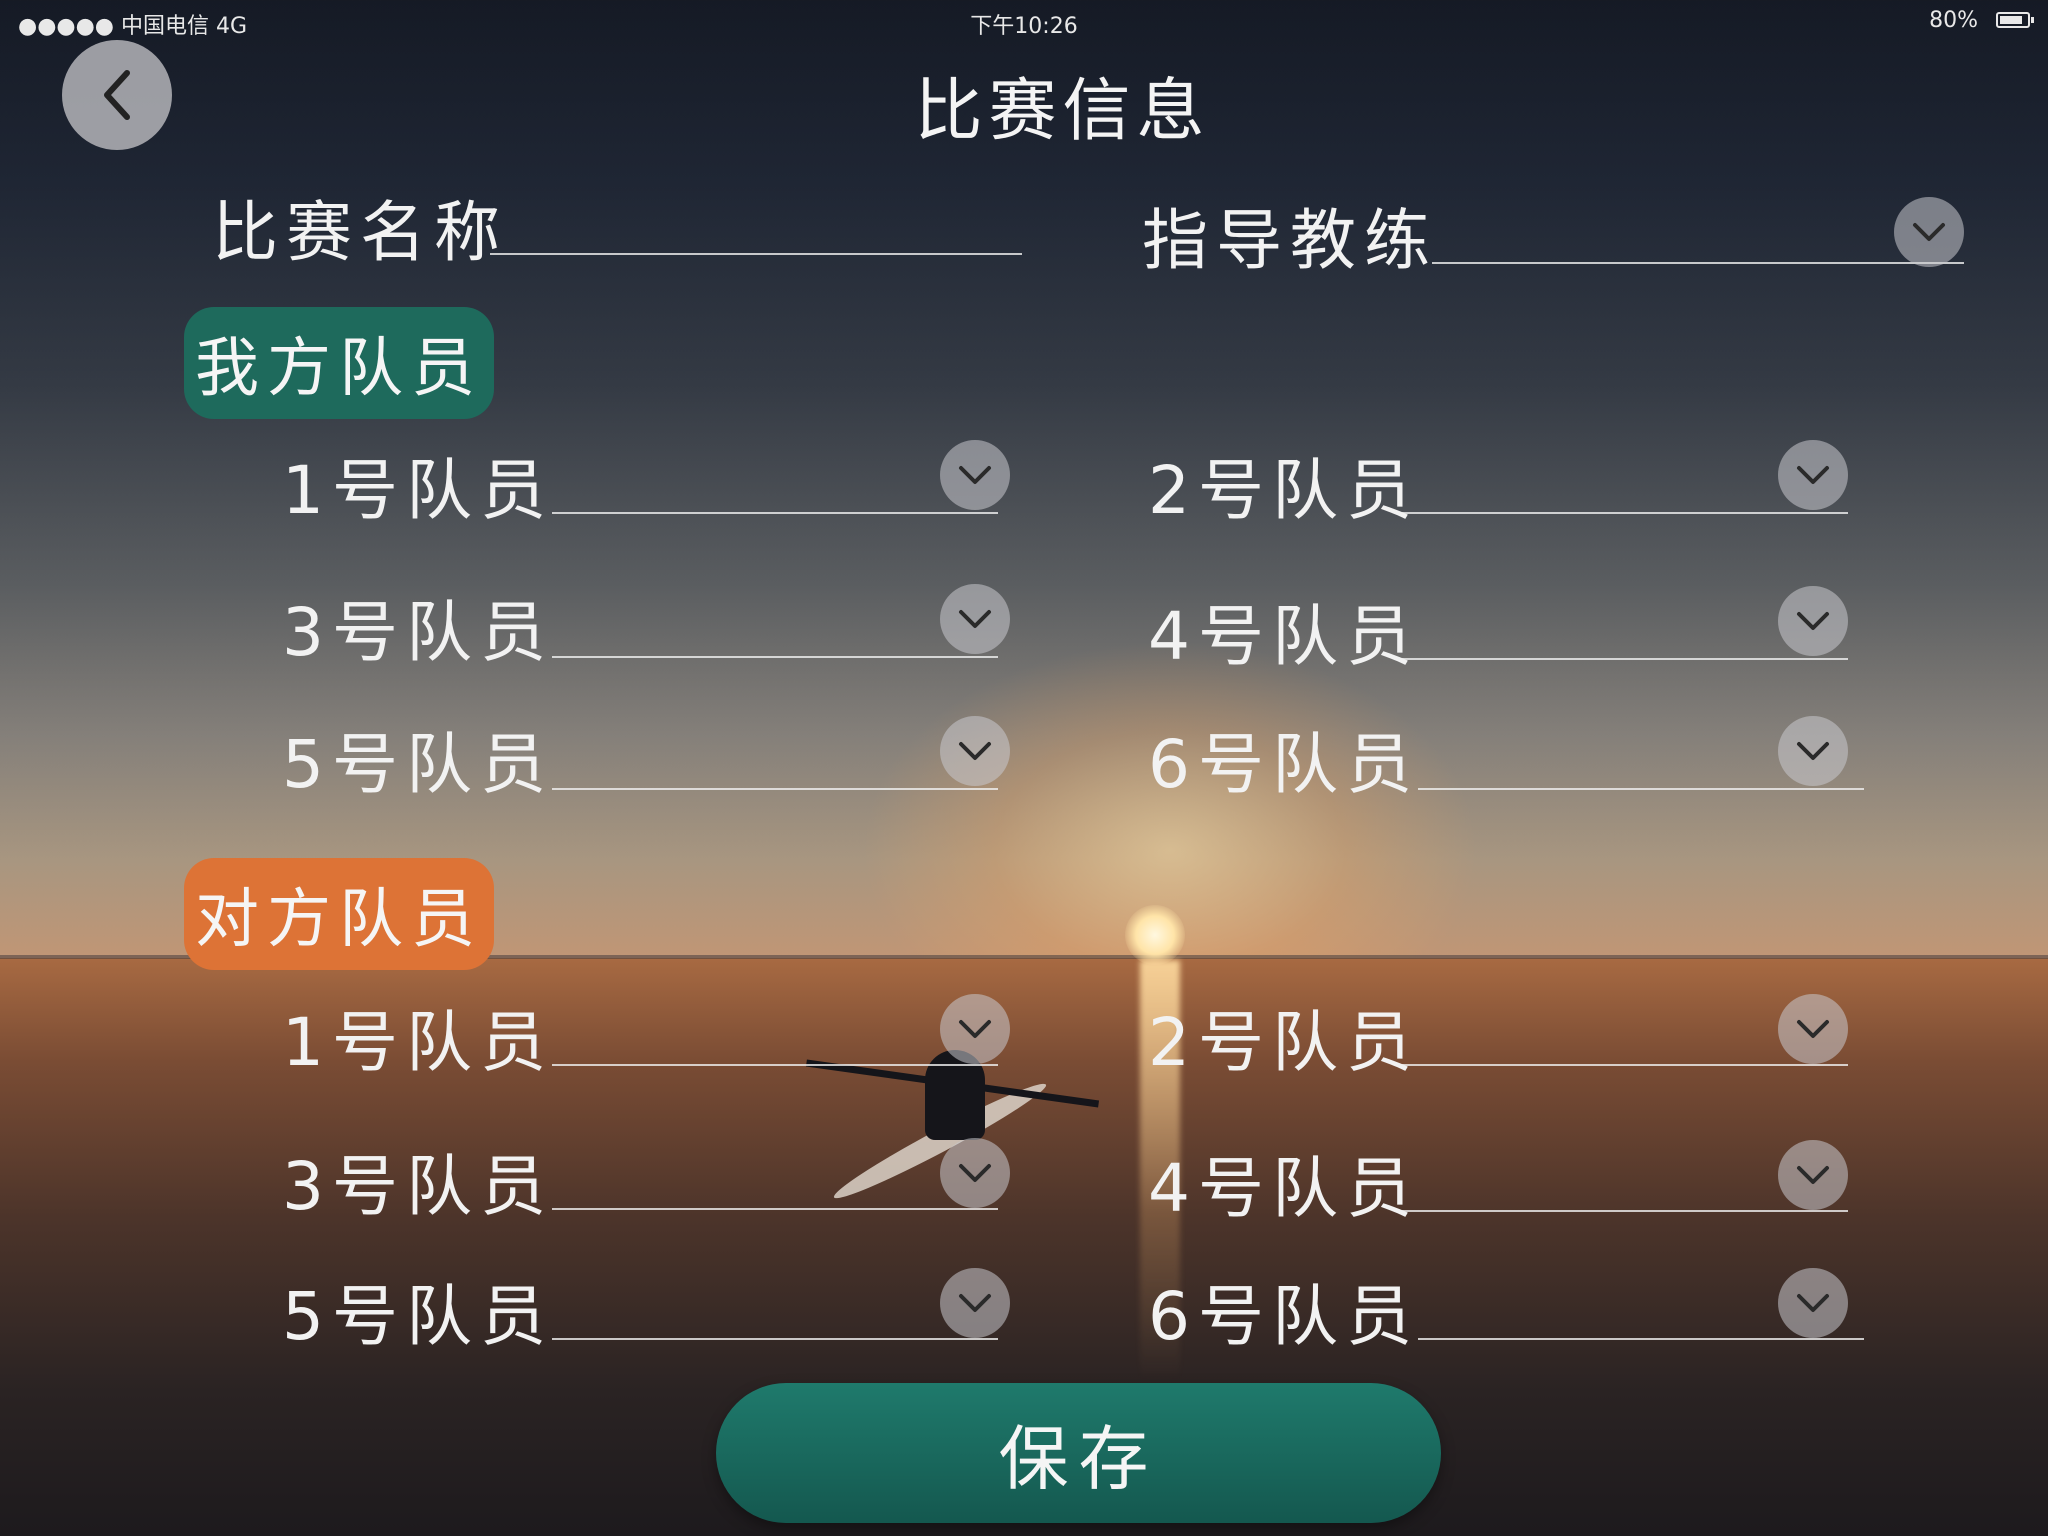 The image size is (2048, 1536). What do you see at coordinates (418, 1316) in the screenshot?
I see `opponent-player-5-label: 5号队员` at bounding box center [418, 1316].